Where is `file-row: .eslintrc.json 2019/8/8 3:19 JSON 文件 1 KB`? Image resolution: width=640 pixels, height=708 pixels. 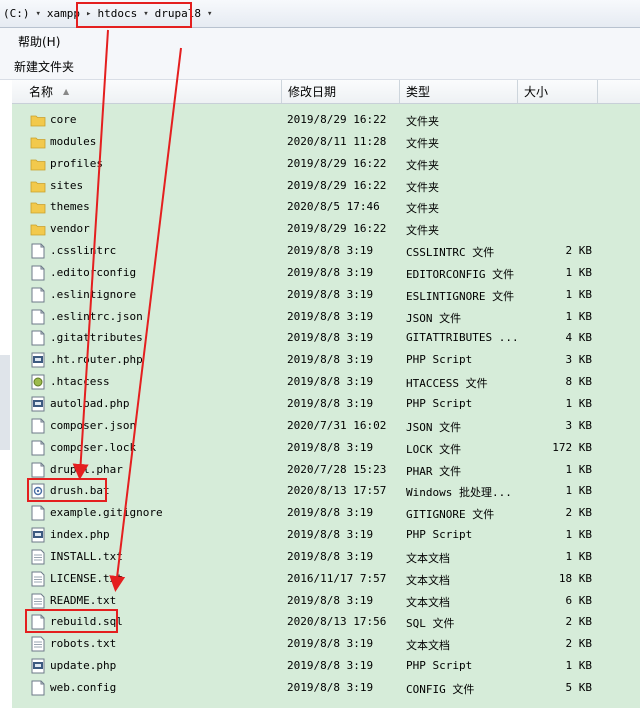 file-row: .eslintrc.json 2019/8/8 3:19 JSON 文件 1 KB is located at coordinates (326, 317).